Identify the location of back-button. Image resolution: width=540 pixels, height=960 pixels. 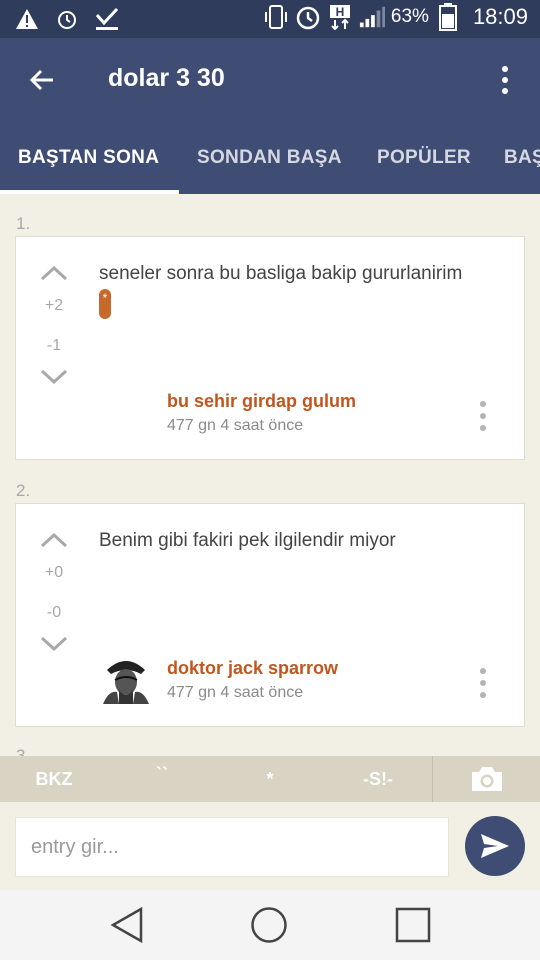
(42, 80).